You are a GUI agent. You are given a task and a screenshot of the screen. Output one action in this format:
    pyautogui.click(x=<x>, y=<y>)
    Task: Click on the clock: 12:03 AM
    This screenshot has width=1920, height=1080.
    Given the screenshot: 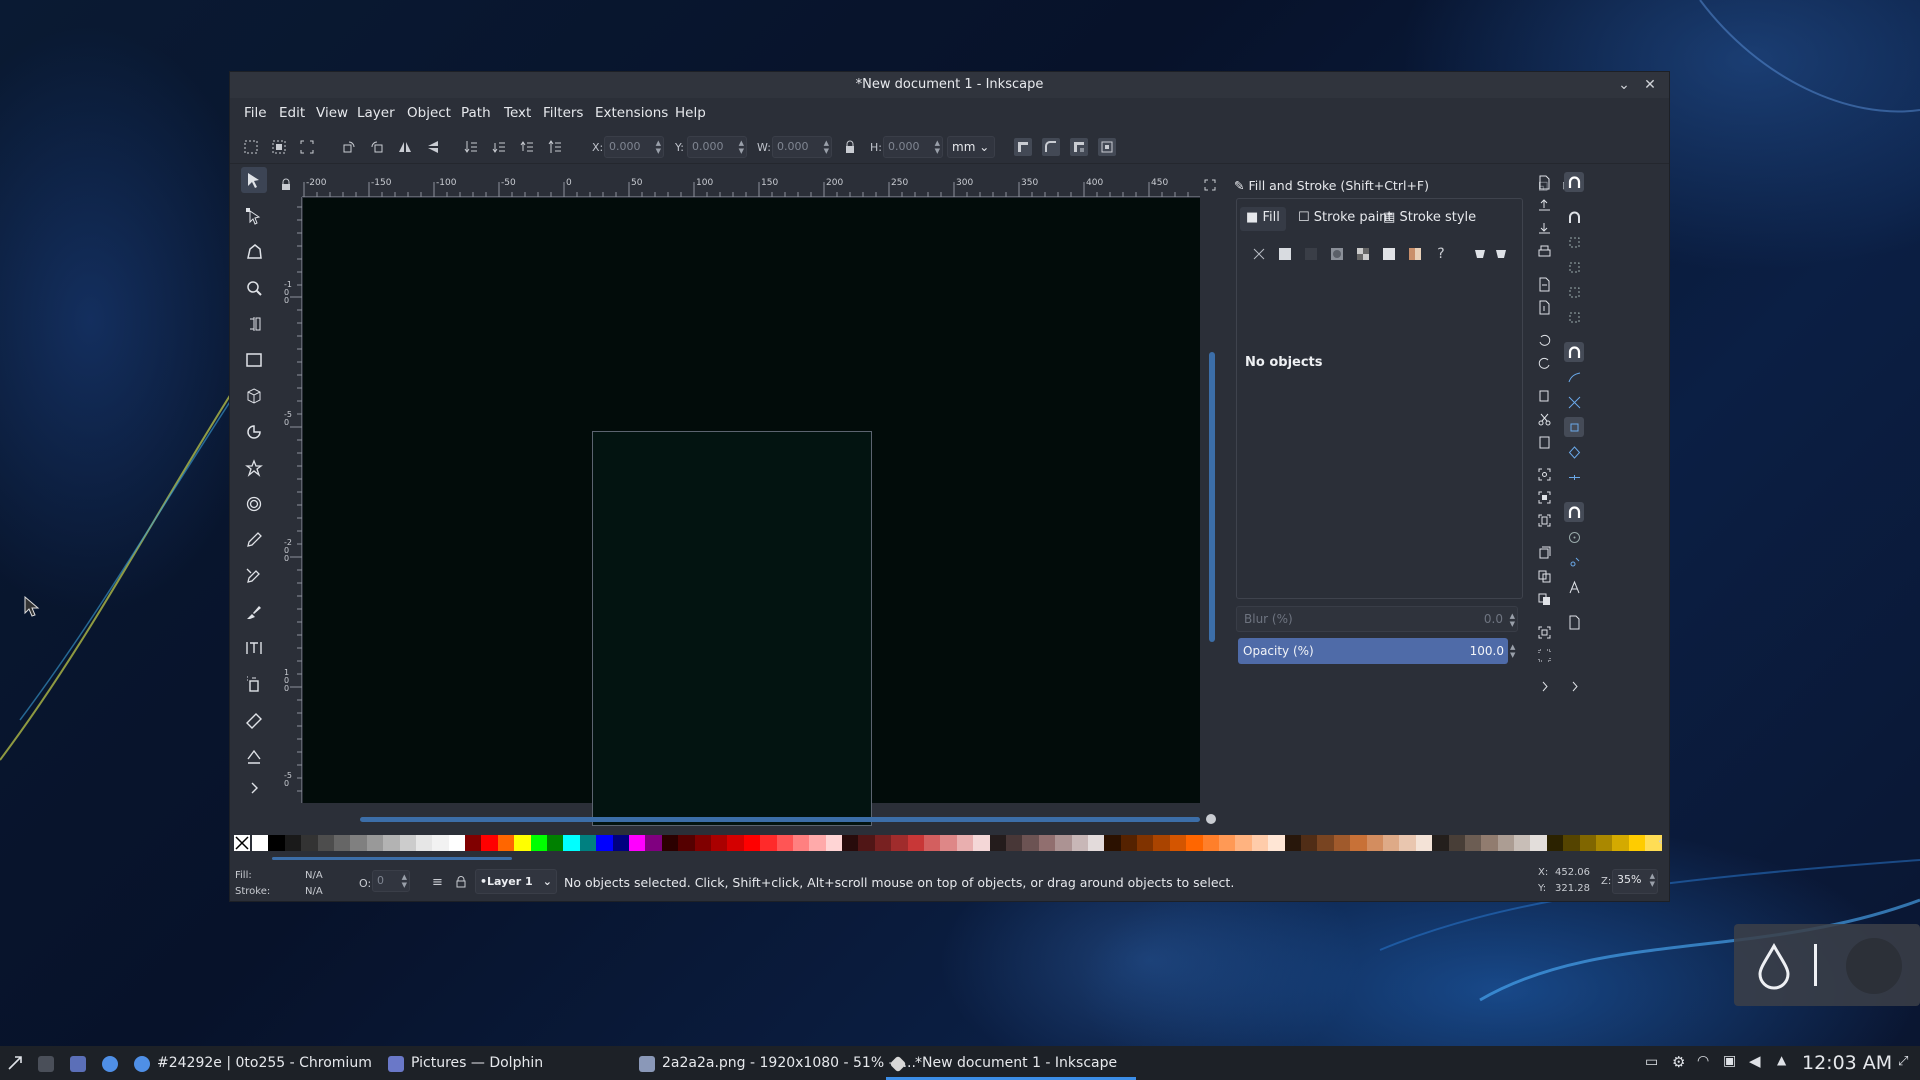 What is the action you would take?
    pyautogui.click(x=1847, y=1063)
    